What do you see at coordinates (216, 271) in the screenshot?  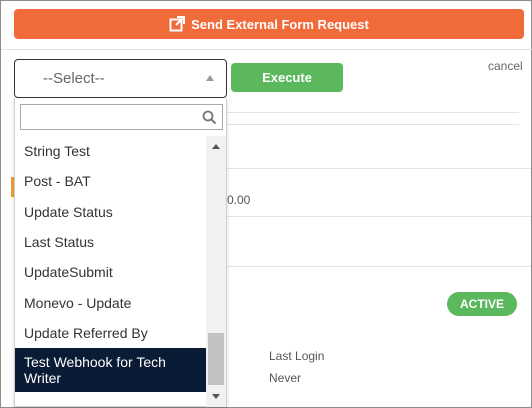 I see `dropdown-scrollbar` at bounding box center [216, 271].